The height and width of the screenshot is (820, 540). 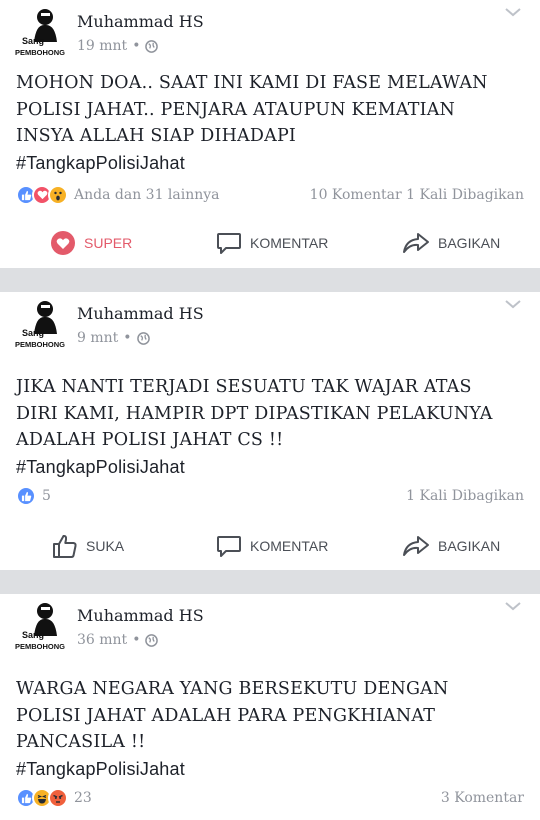 I want to click on post-text-line: POLISI JAHAT.. PENJARA ATAUPUN KEMATIAN, so click(x=236, y=109).